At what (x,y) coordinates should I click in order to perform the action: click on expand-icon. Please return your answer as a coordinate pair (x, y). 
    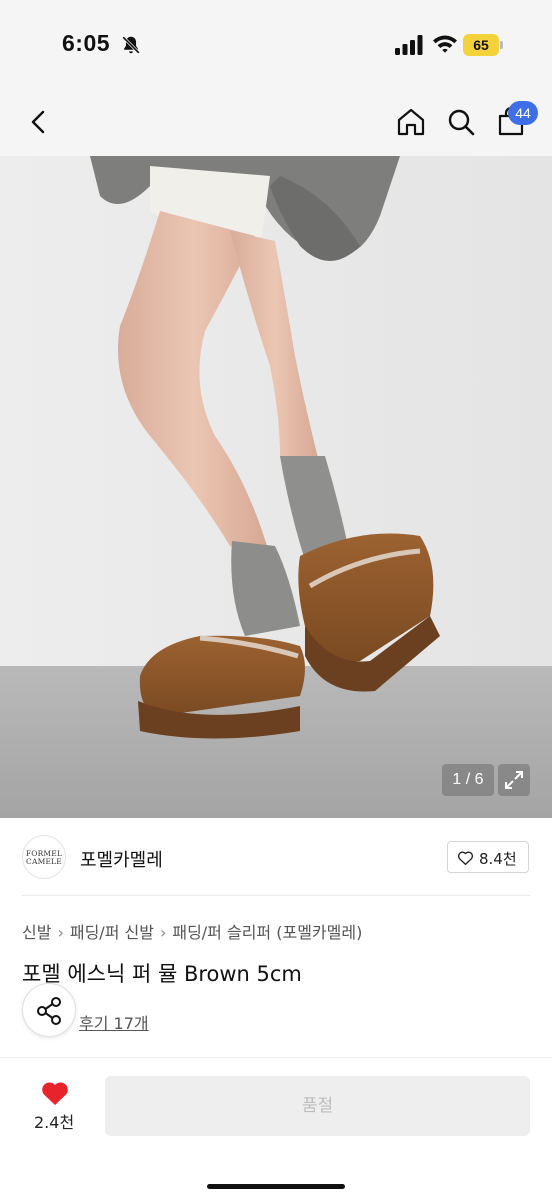
    Looking at the image, I should click on (514, 780).